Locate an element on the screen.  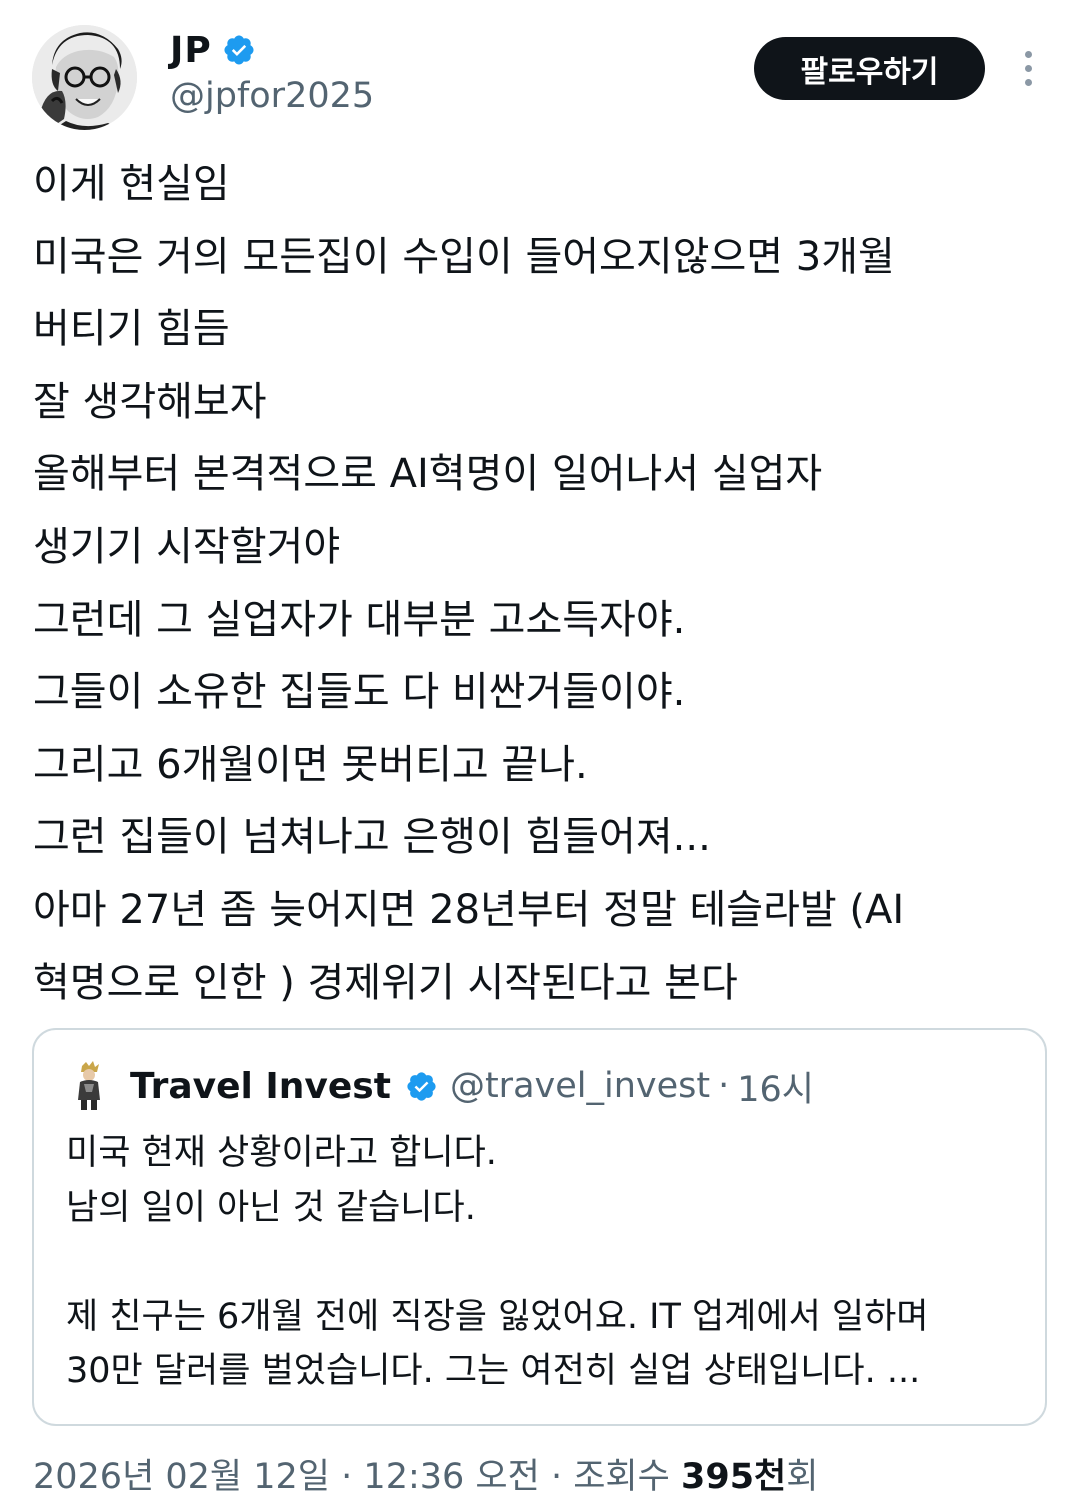
quoted-tweet-header: Travel Invest @travel_invest · 16시 is located at coordinates (440, 1086).